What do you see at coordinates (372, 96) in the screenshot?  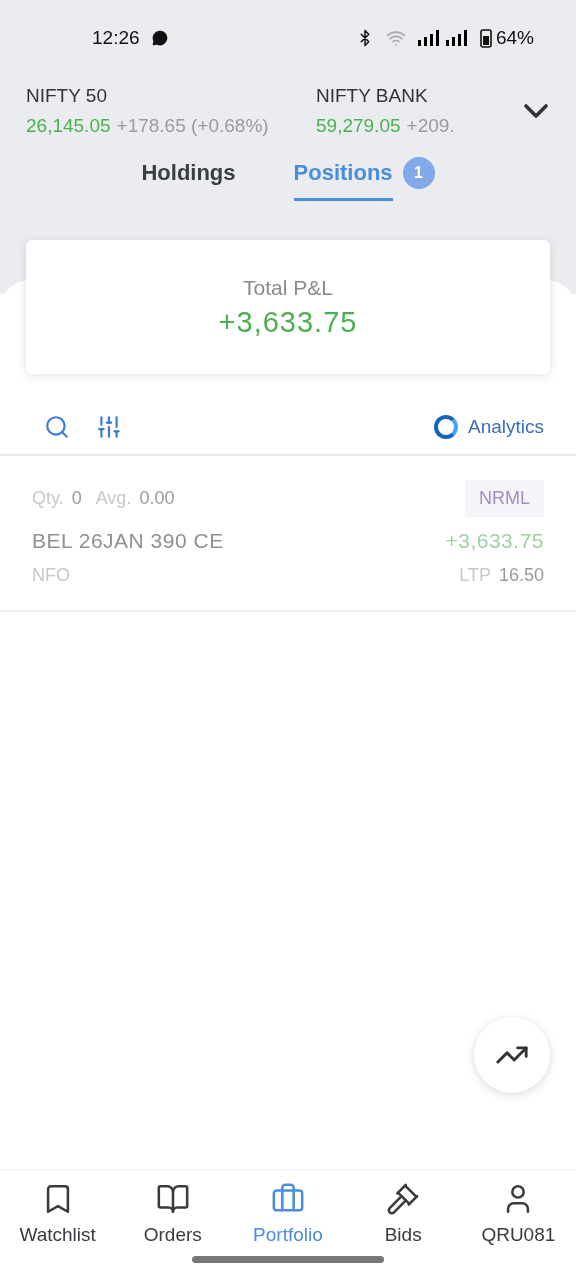 I see `index-name: NIFTY BANK` at bounding box center [372, 96].